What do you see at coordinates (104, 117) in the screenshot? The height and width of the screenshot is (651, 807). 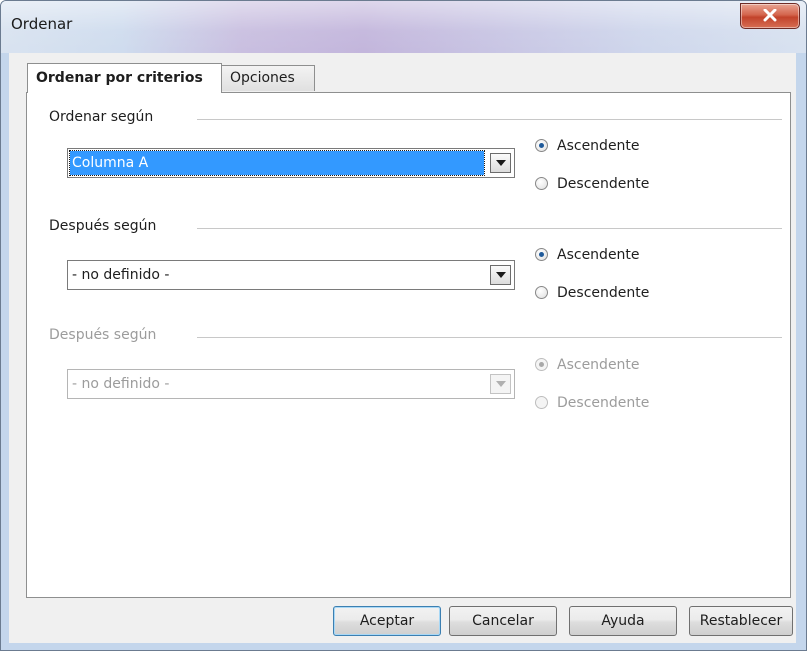 I see `sort-key-1-label: Ordenar según` at bounding box center [104, 117].